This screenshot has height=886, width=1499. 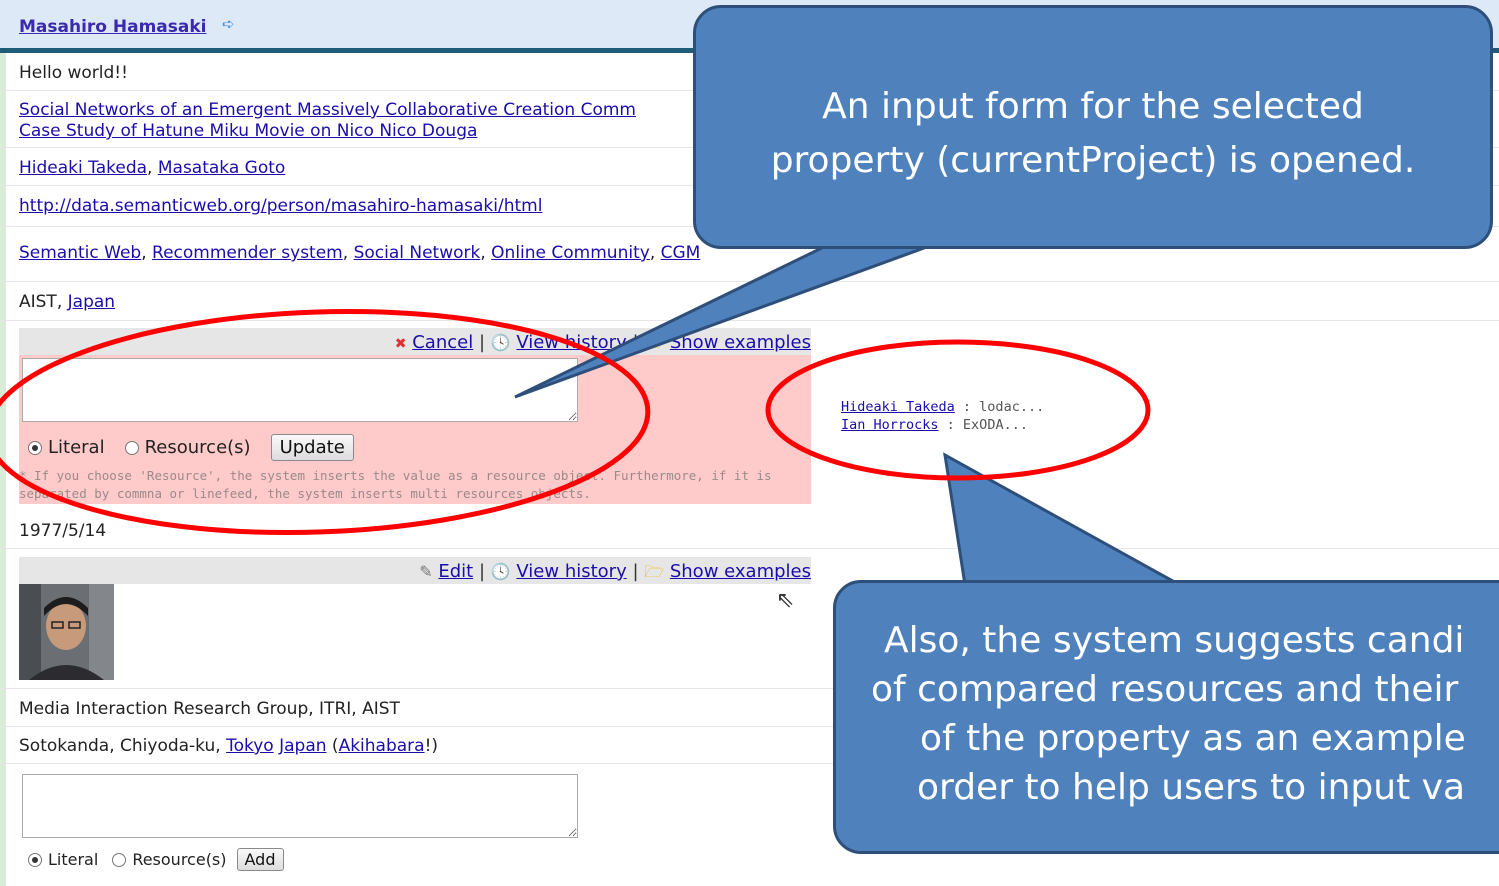 What do you see at coordinates (1165, 689) in the screenshot?
I see `callout-line: of compared resources and their` at bounding box center [1165, 689].